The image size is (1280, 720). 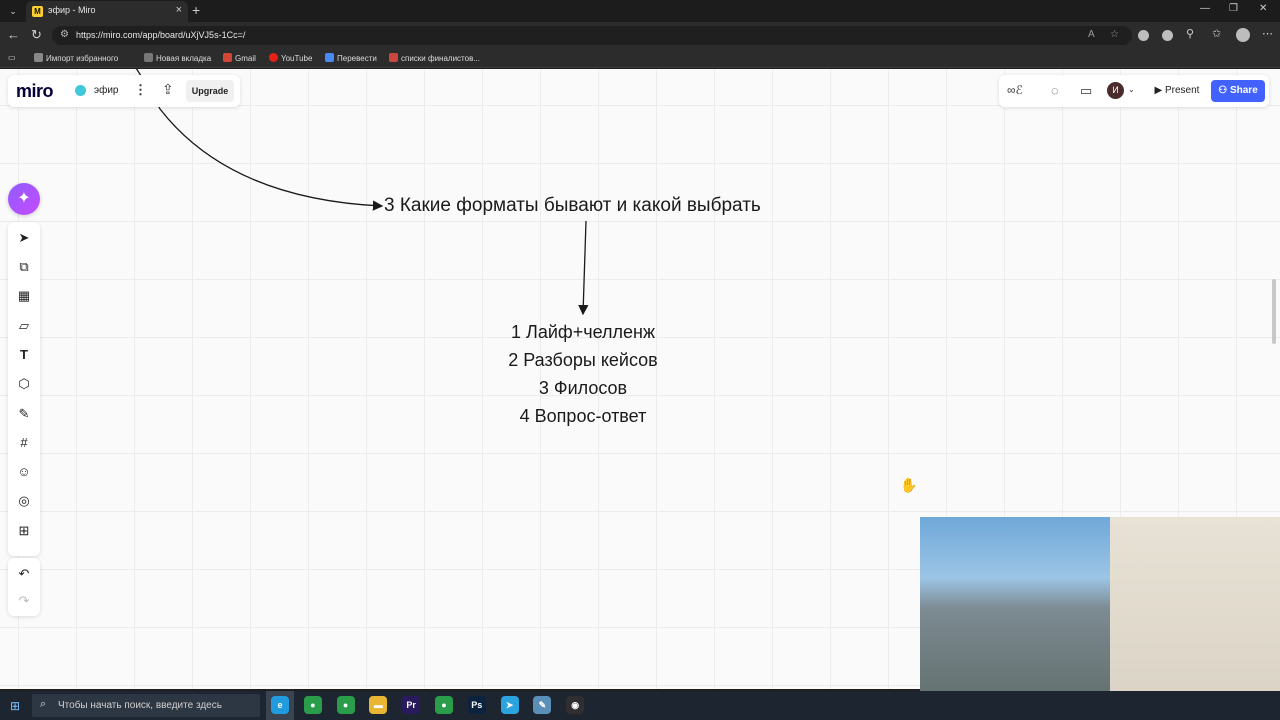 What do you see at coordinates (351, 58) in the screenshot?
I see `bookmark-translate: Перевести` at bounding box center [351, 58].